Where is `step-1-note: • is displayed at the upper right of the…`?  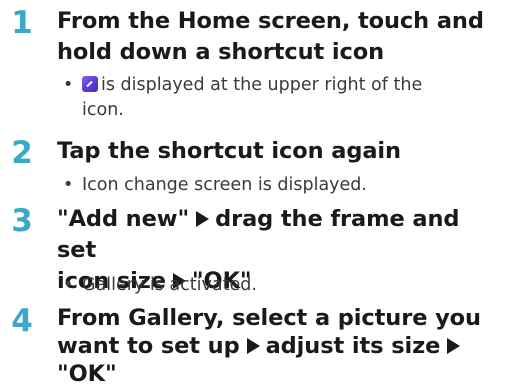
step-1-note: • is displayed at the upper right of the… is located at coordinates (283, 98).